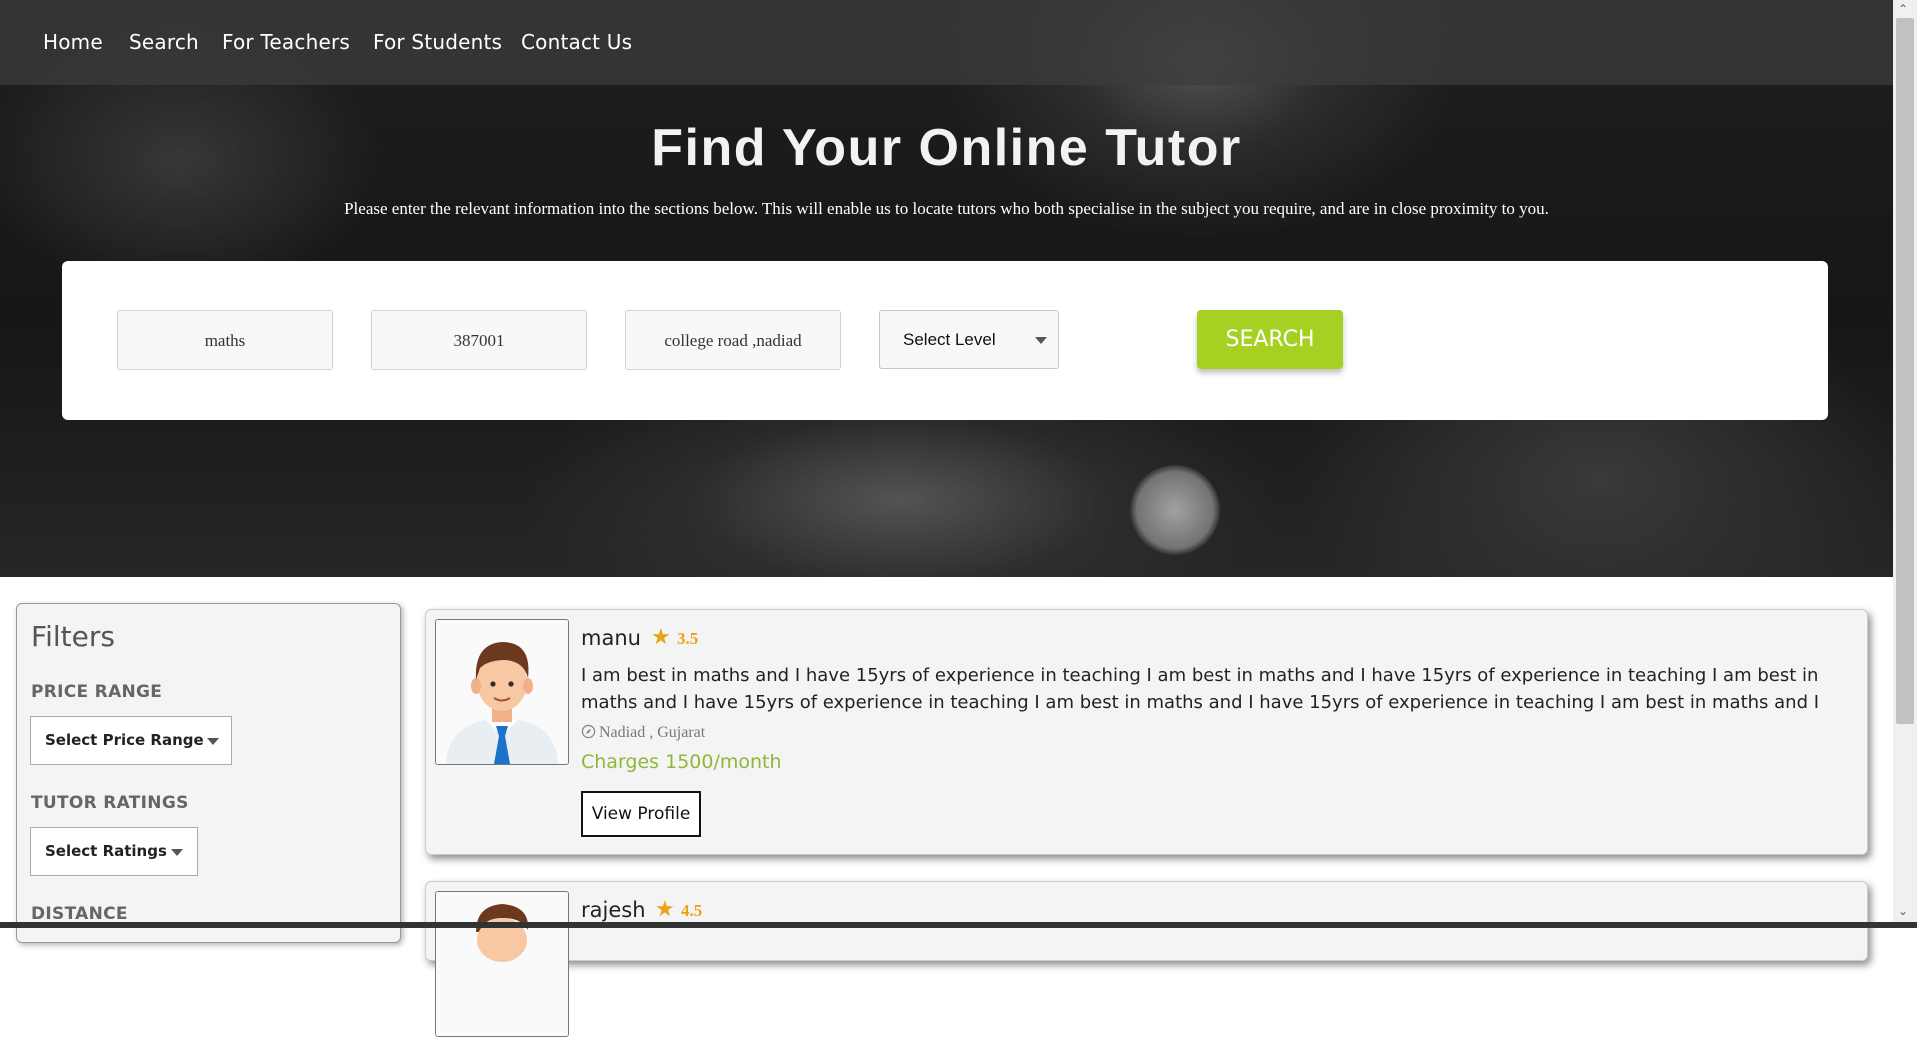 This screenshot has width=1917, height=1037. What do you see at coordinates (97, 692) in the screenshot?
I see `price-range-label: PRICE RANGE` at bounding box center [97, 692].